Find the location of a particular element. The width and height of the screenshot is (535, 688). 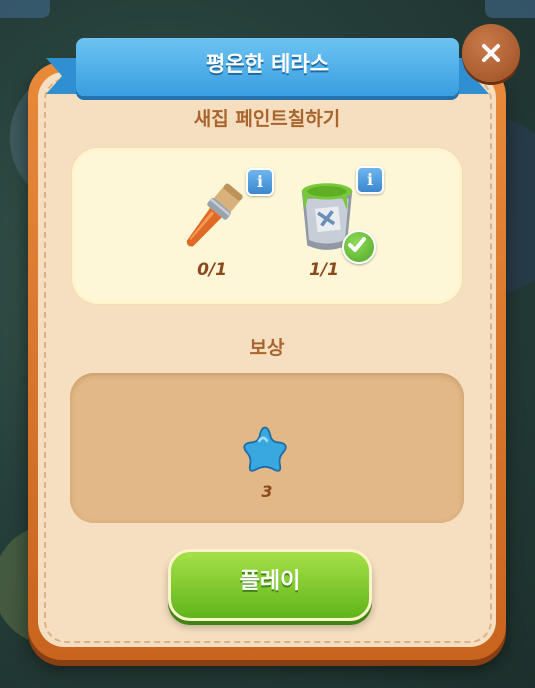

task-count: 1/1 is located at coordinates (324, 270).